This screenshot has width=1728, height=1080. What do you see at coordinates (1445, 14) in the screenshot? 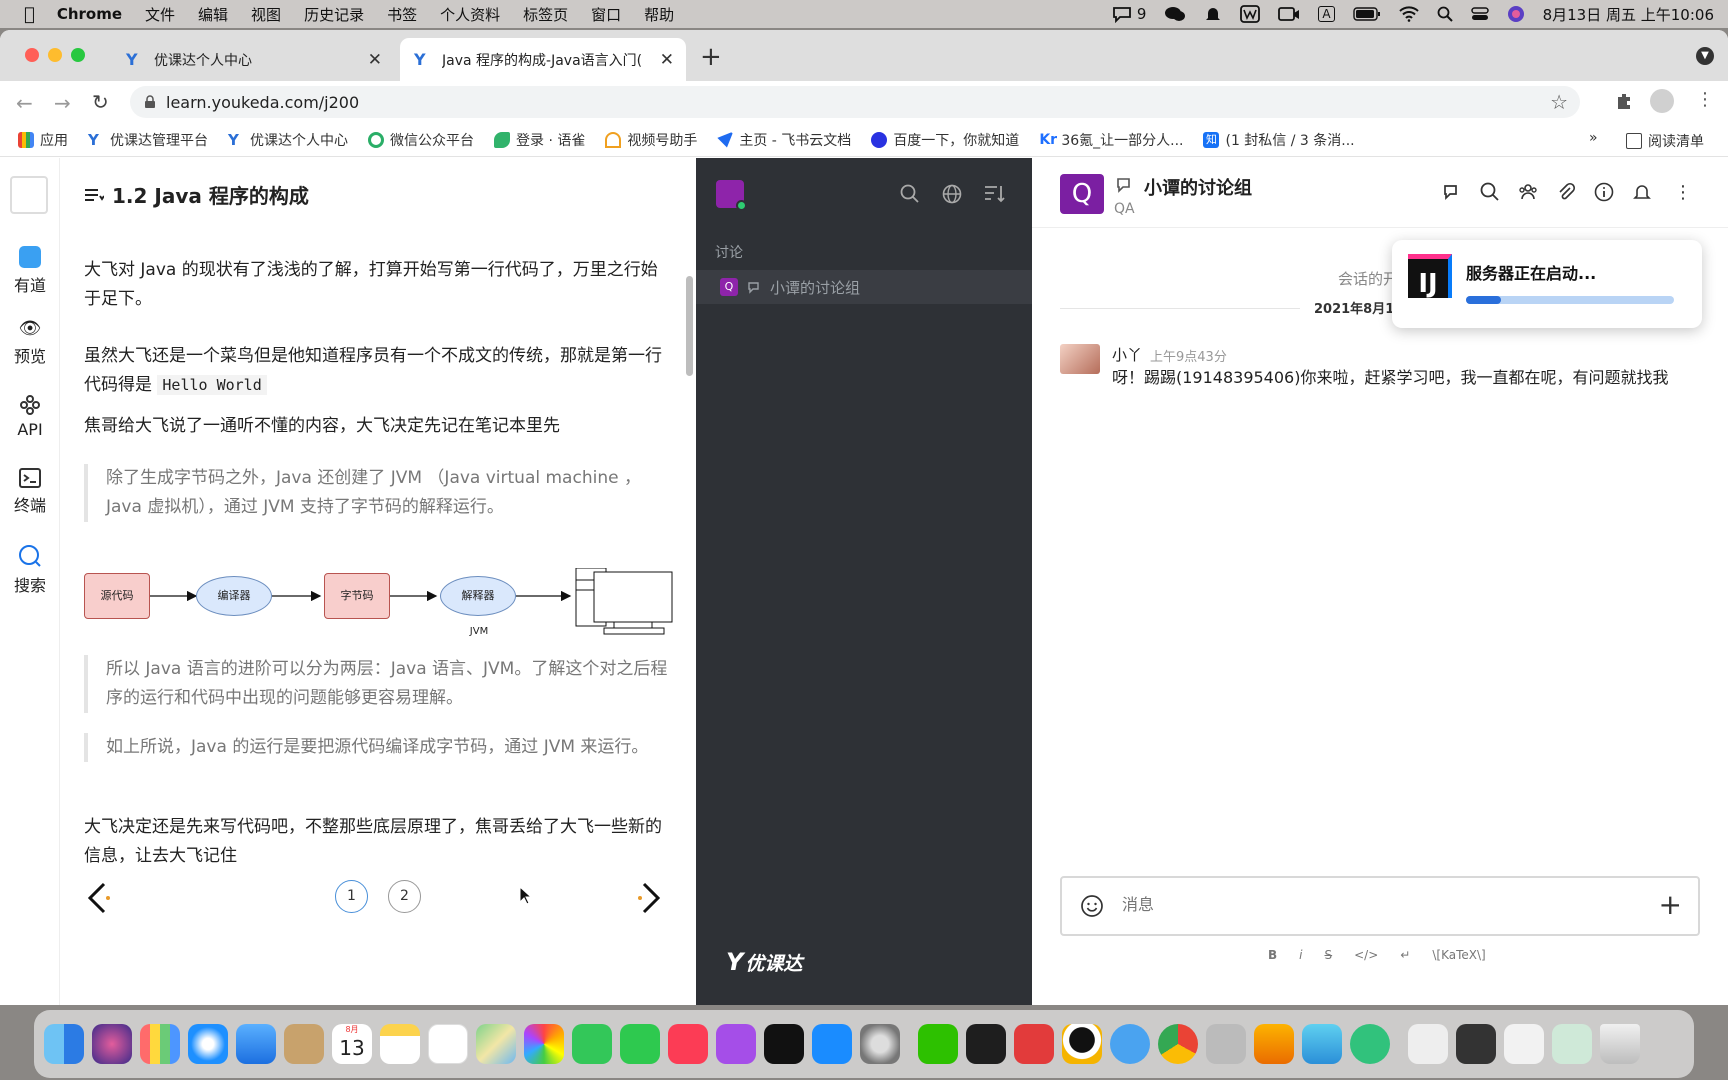
I see `spotlight-icon` at bounding box center [1445, 14].